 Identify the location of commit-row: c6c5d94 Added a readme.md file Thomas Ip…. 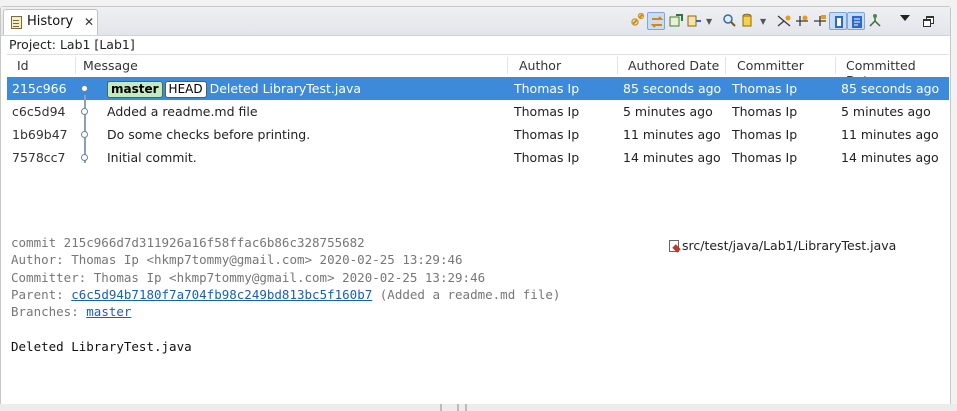
(478, 111).